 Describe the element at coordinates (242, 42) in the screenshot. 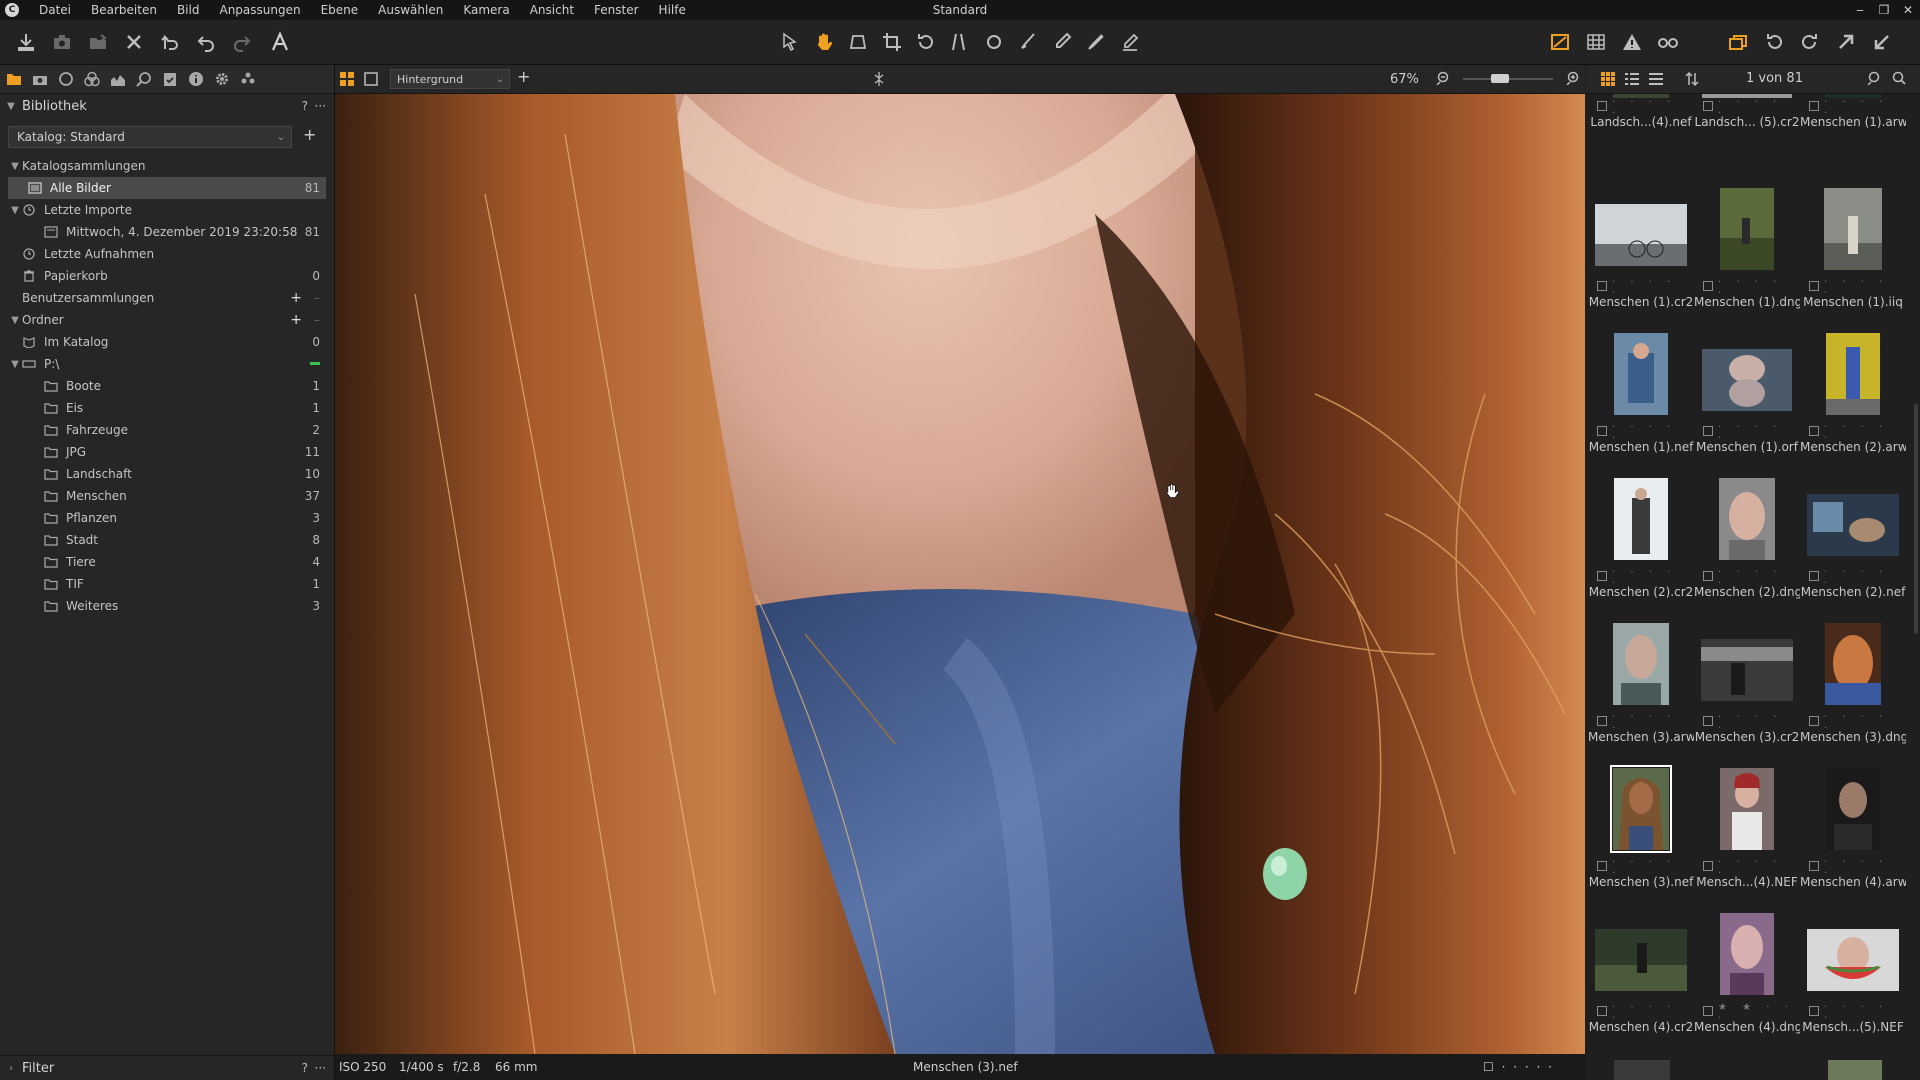

I see `redo-button` at that location.